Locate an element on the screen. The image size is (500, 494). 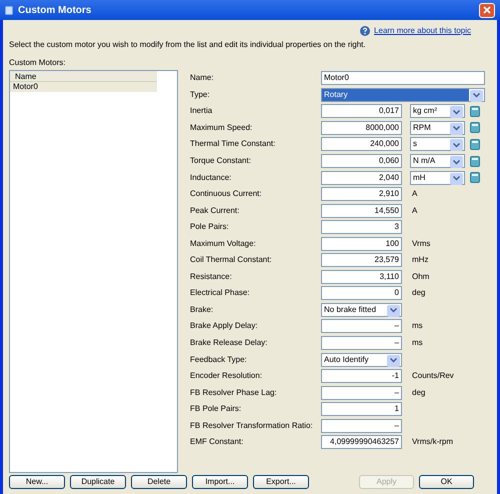
value-field: 240,000 is located at coordinates (361, 144).